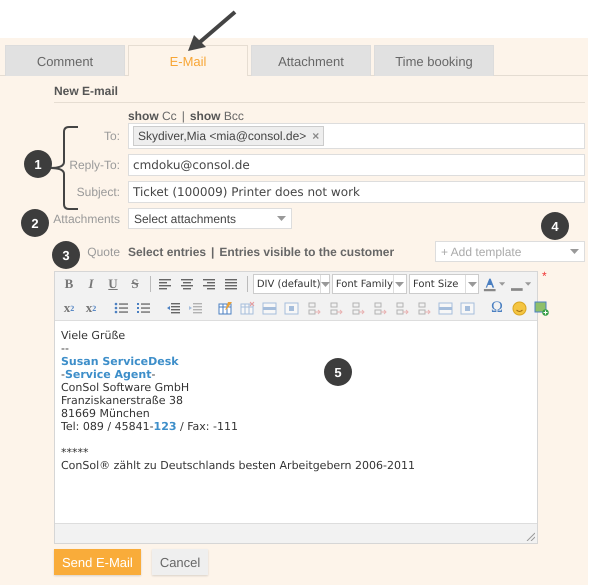 Image resolution: width=600 pixels, height=585 pixels. I want to click on tab: Attachment, so click(311, 60).